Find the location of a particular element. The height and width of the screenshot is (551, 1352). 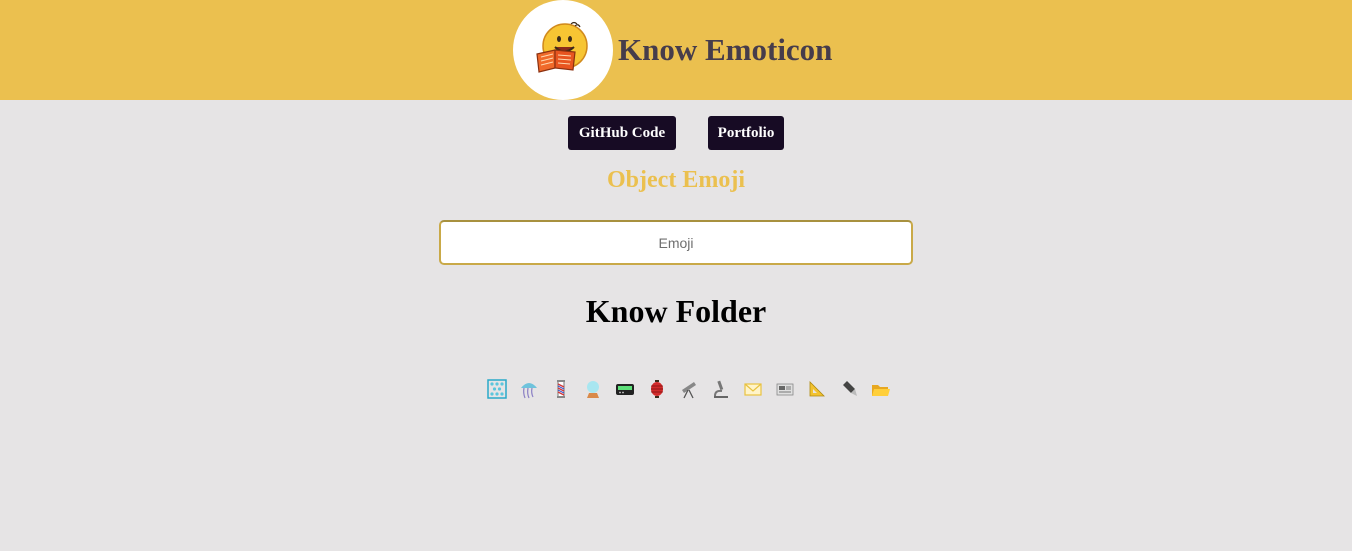

envelope-icon is located at coordinates (753, 389).